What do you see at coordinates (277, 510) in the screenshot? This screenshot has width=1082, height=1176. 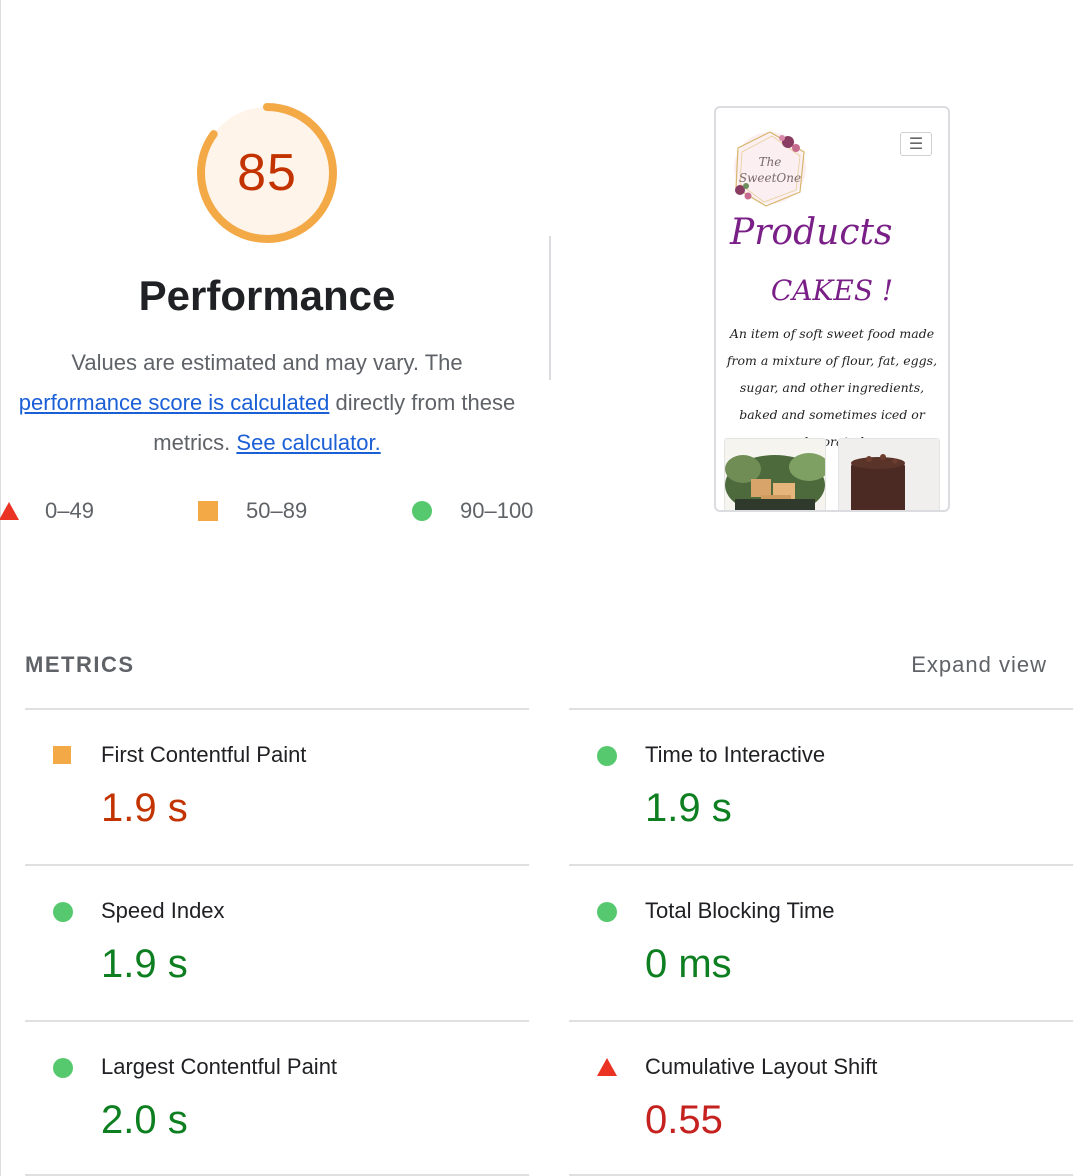 I see `legend-range: 50–89` at bounding box center [277, 510].